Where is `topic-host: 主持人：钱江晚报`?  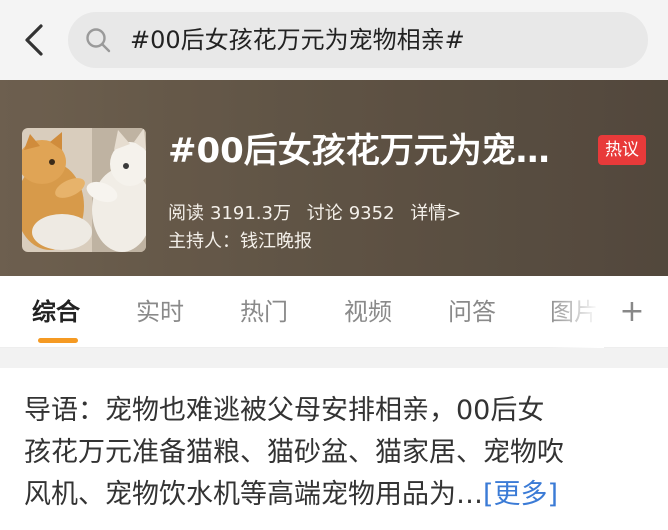 topic-host: 主持人：钱江晚报 is located at coordinates (240, 242).